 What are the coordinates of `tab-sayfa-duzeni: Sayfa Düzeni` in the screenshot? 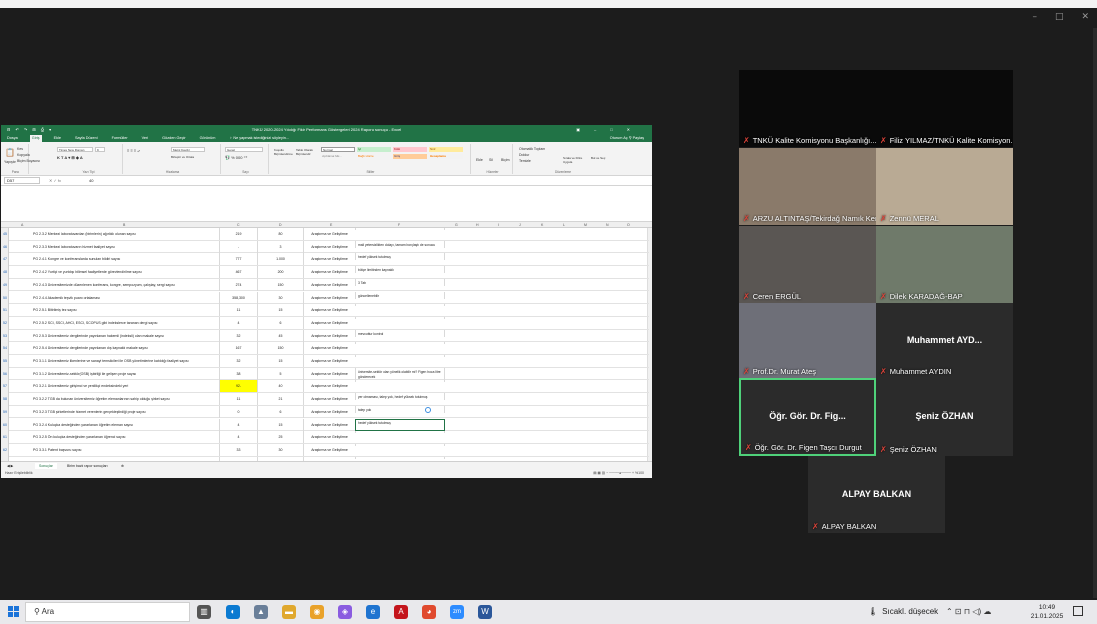 It's located at (86, 138).